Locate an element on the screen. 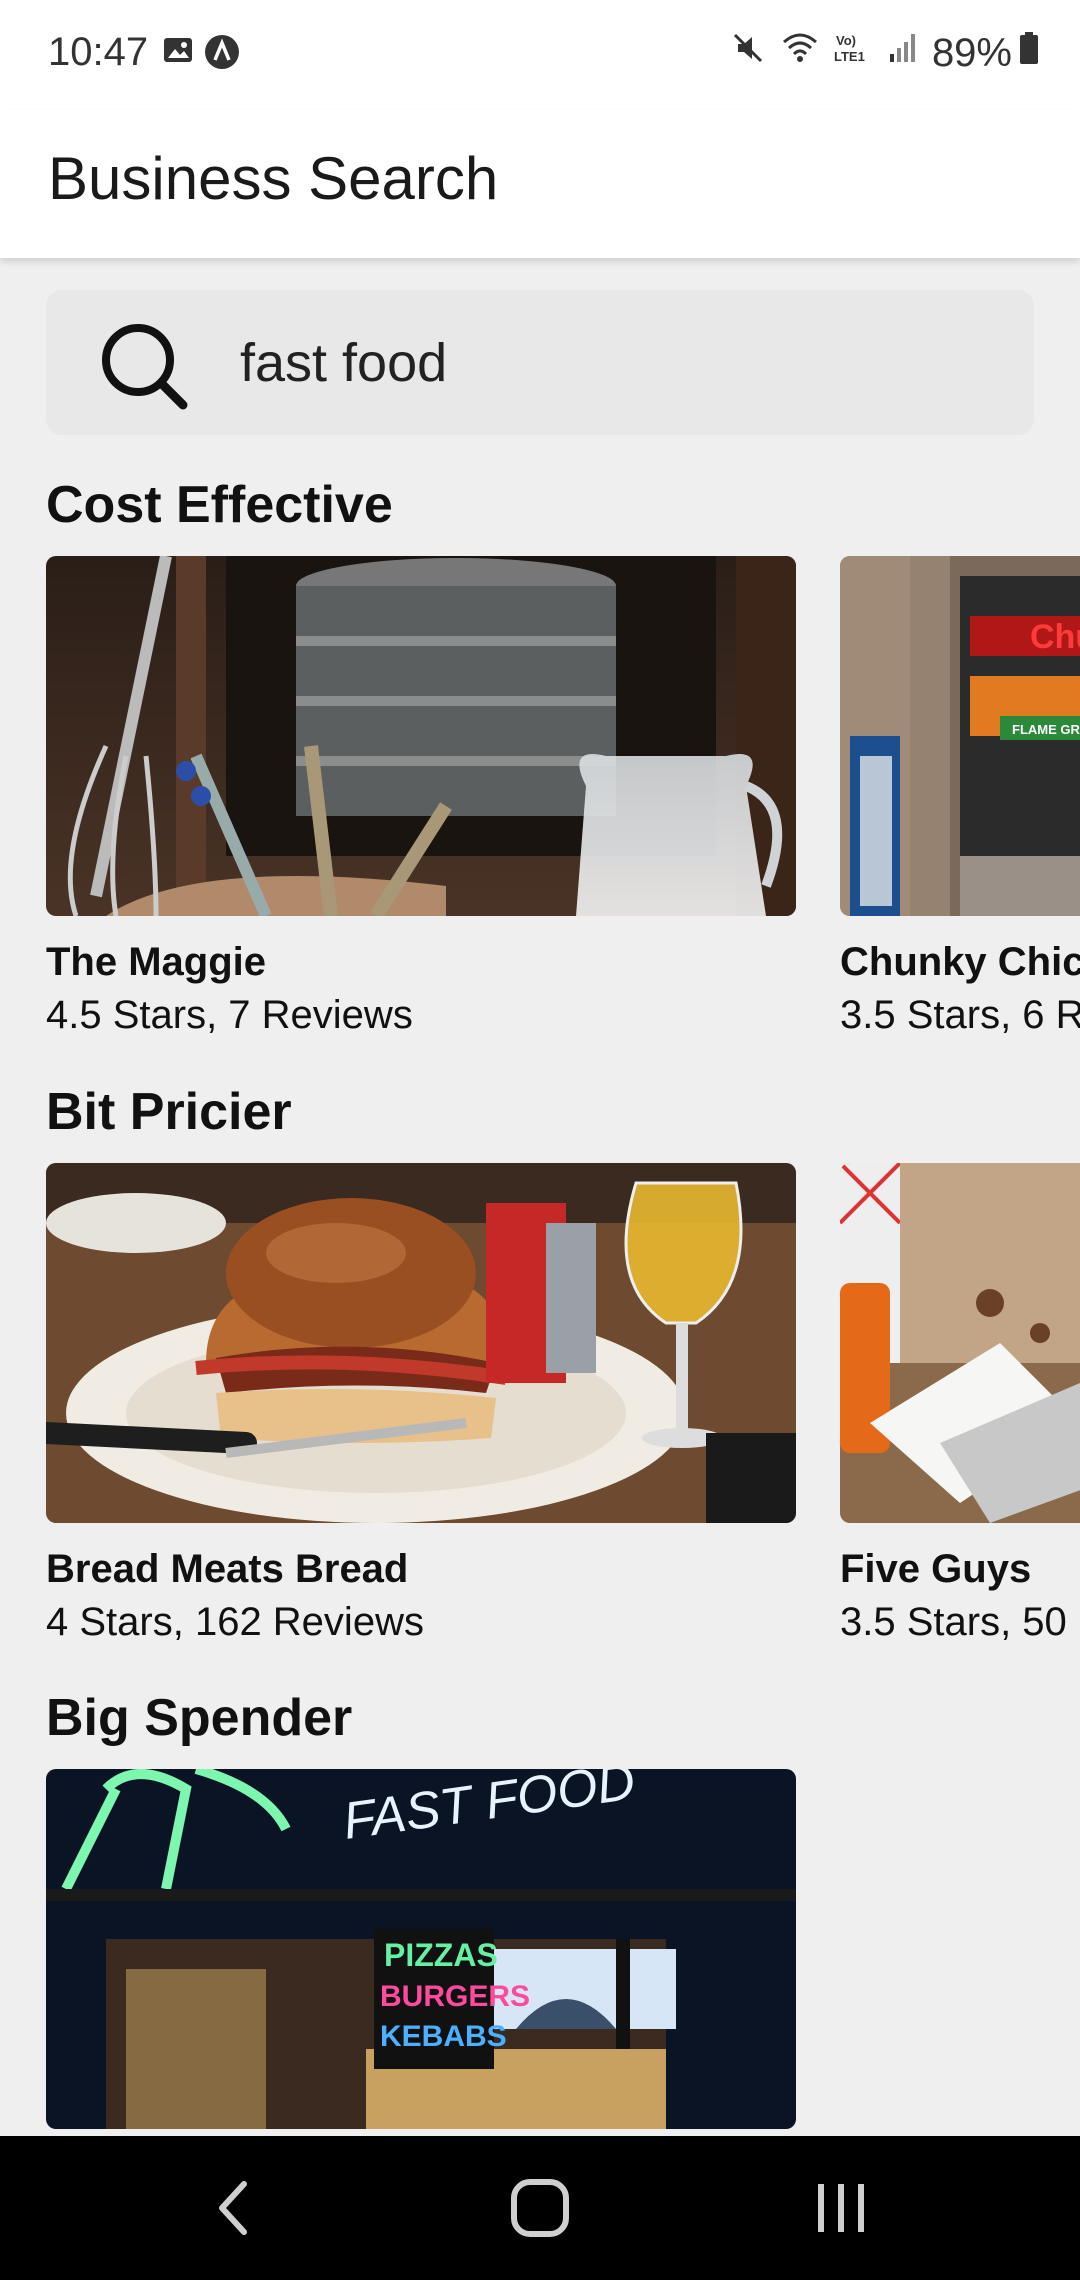 The image size is (1080, 2280). search-bar is located at coordinates (540, 362).